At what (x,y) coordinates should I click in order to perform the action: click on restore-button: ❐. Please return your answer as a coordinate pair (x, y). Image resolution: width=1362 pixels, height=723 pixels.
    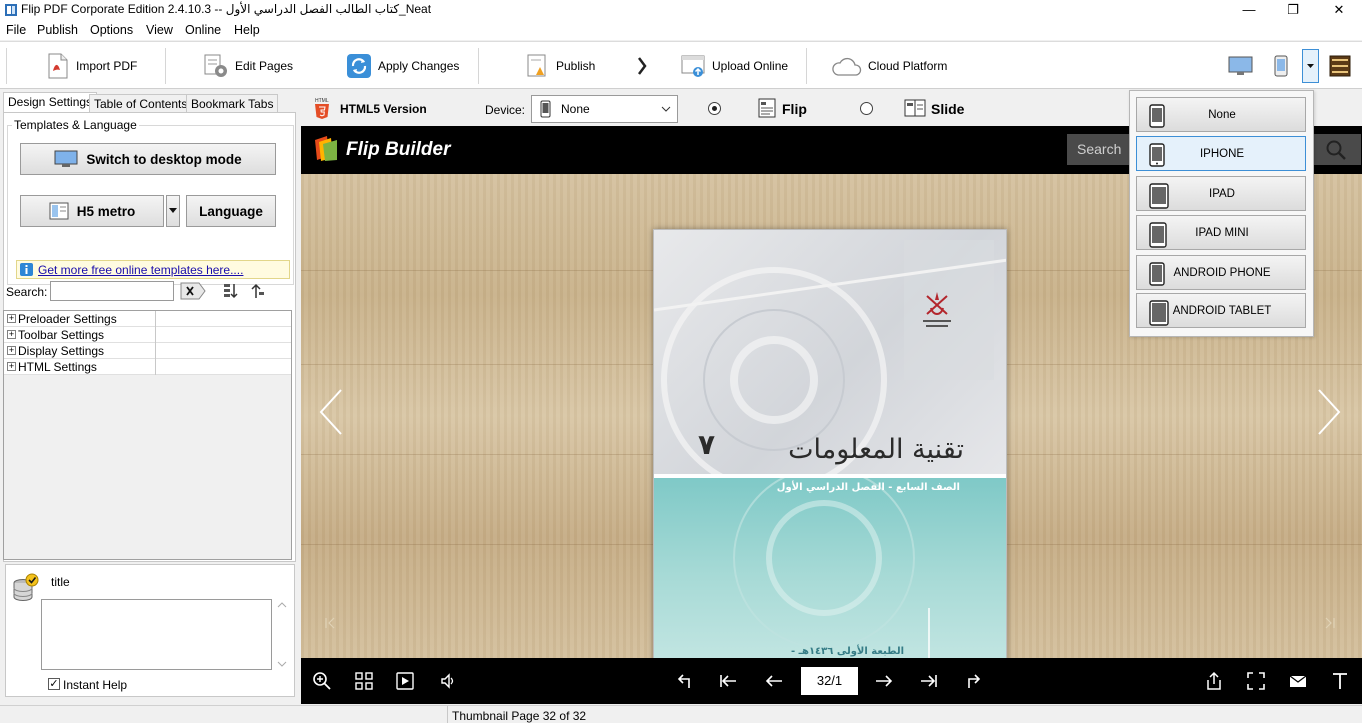
    Looking at the image, I should click on (1293, 10).